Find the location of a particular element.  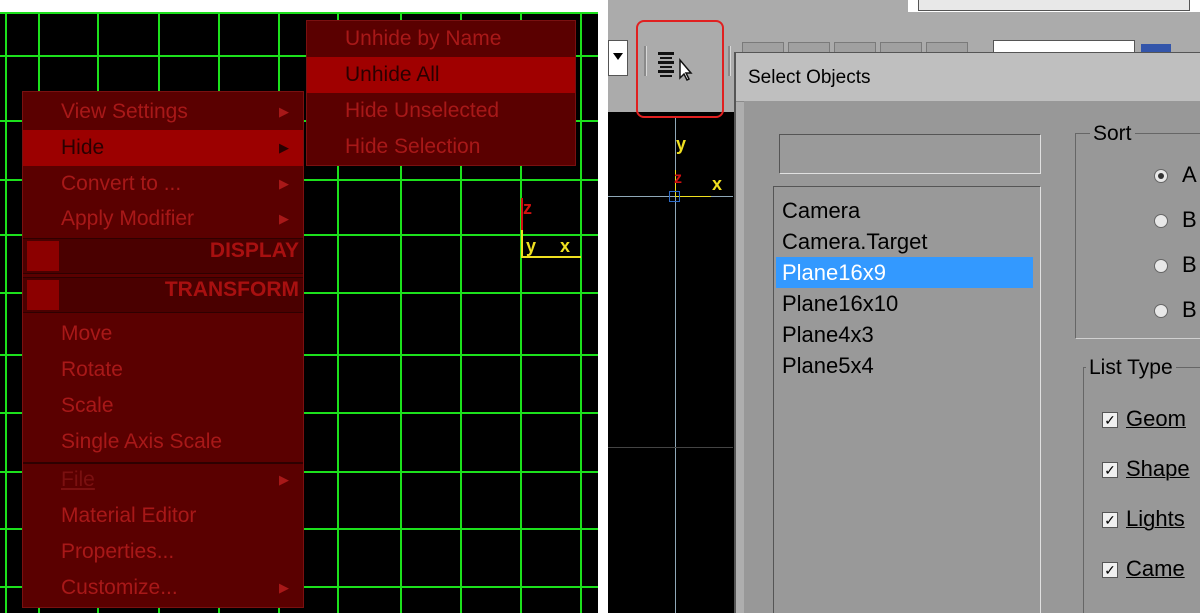

menu-item-label: Single Axis Scale is located at coordinates (142, 441).